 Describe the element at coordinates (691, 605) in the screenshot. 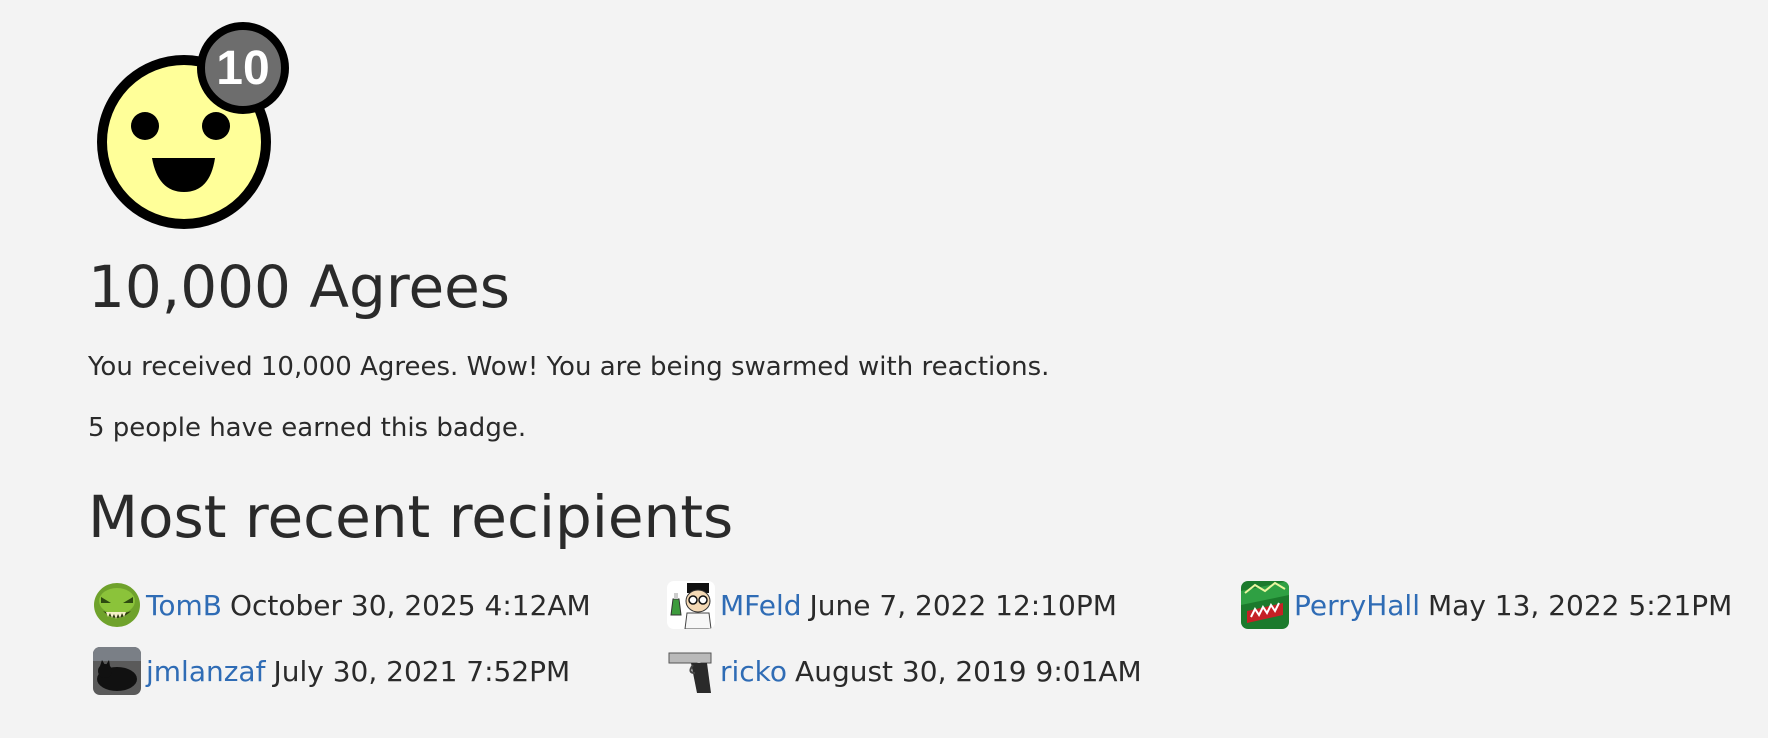

I see `scientist-cartoon-avatar-icon` at that location.